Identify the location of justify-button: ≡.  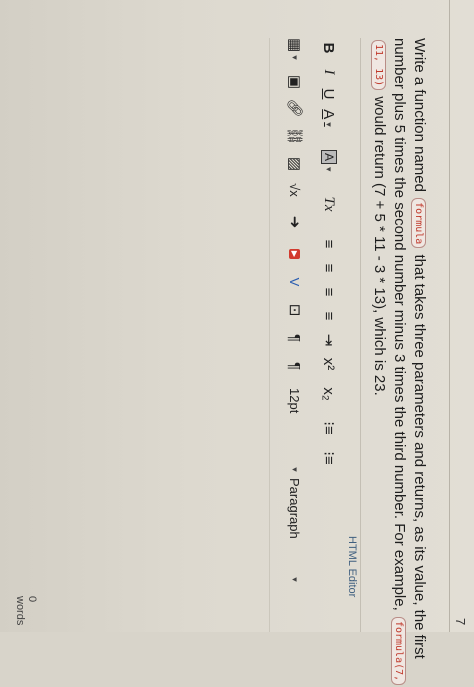
(329, 316).